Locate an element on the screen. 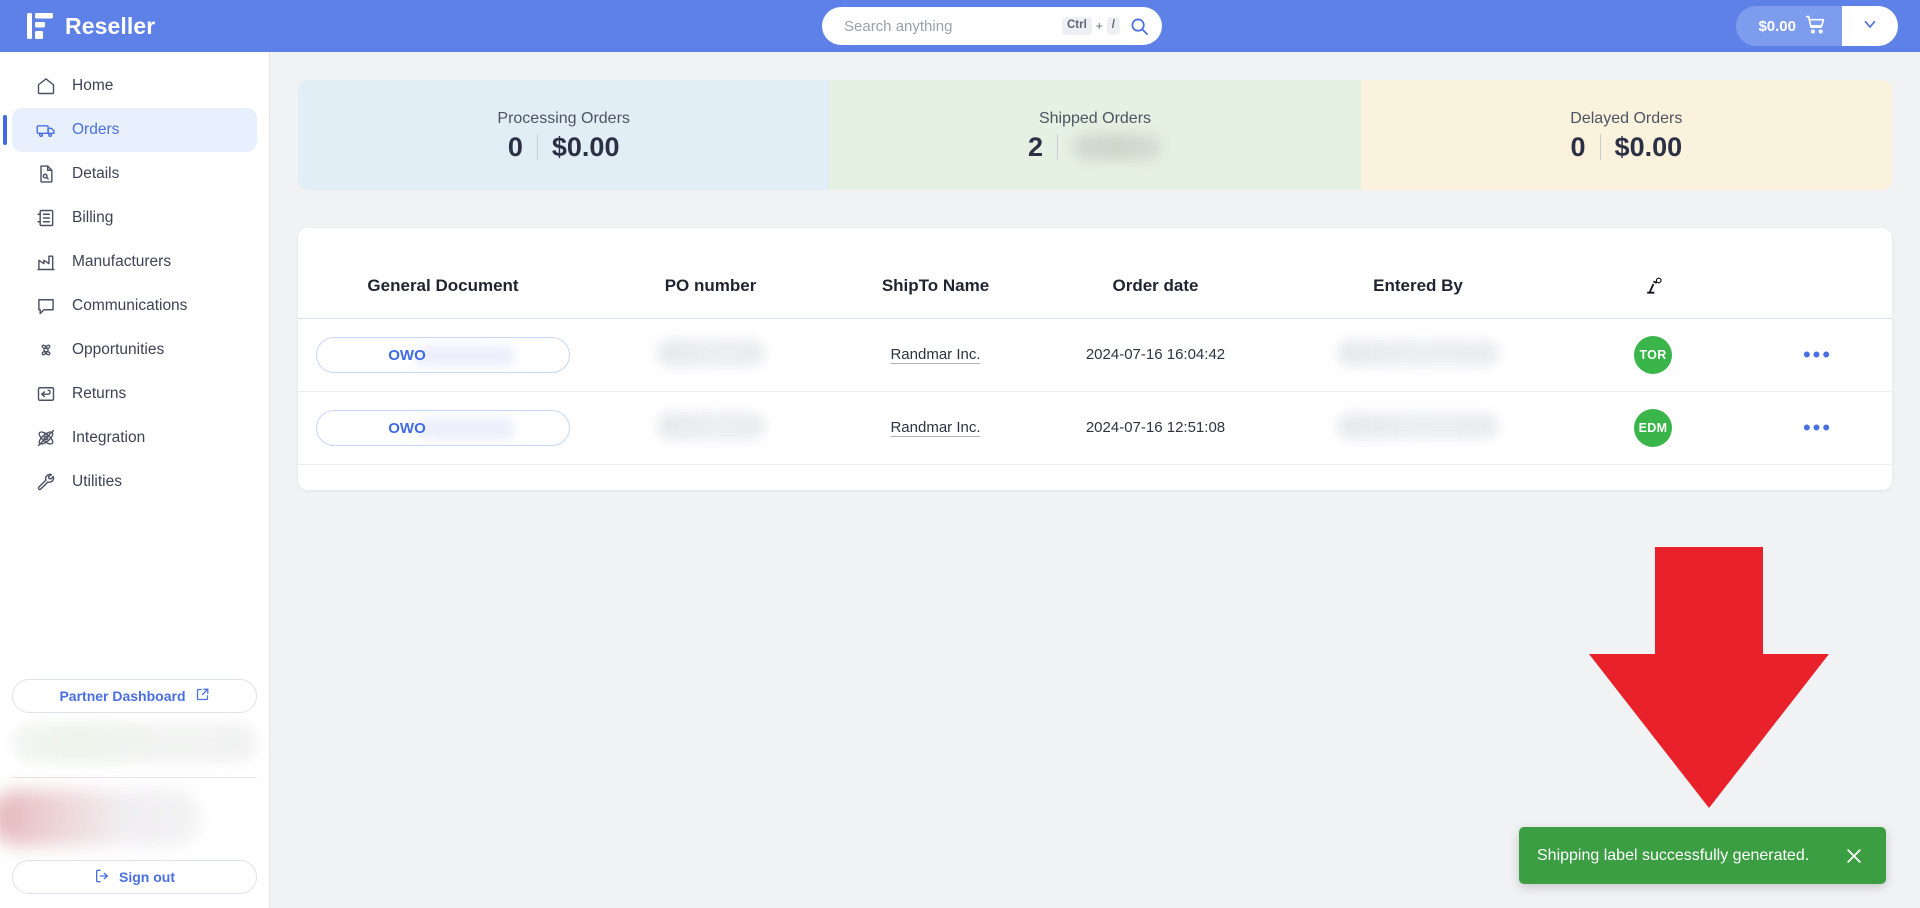 The image size is (1920, 908). avatar: EDM is located at coordinates (1653, 428).